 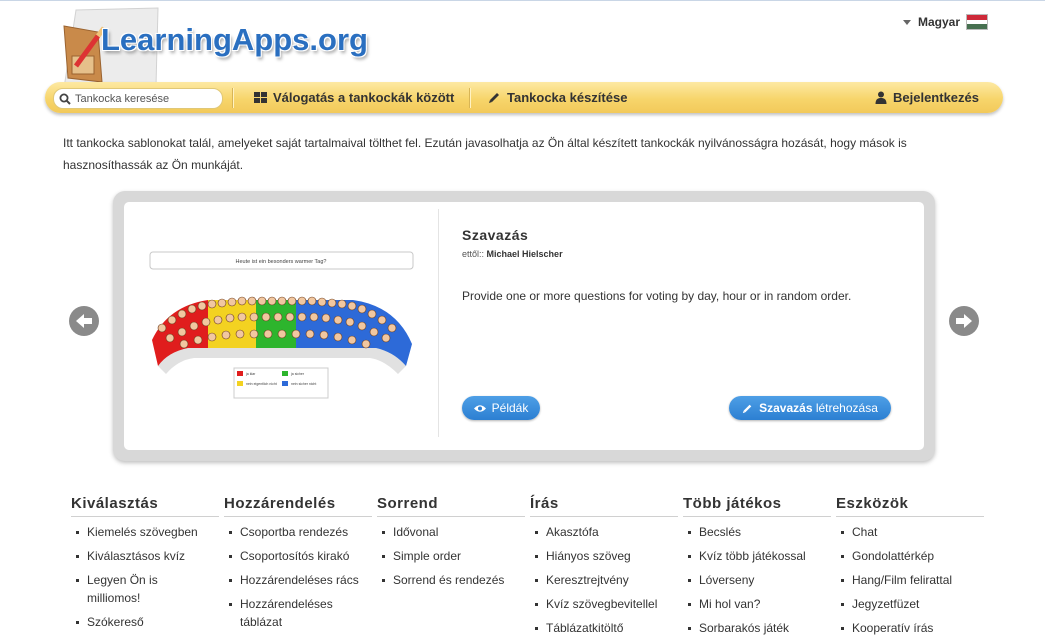 I want to click on app-title: Szavazás, so click(x=495, y=235).